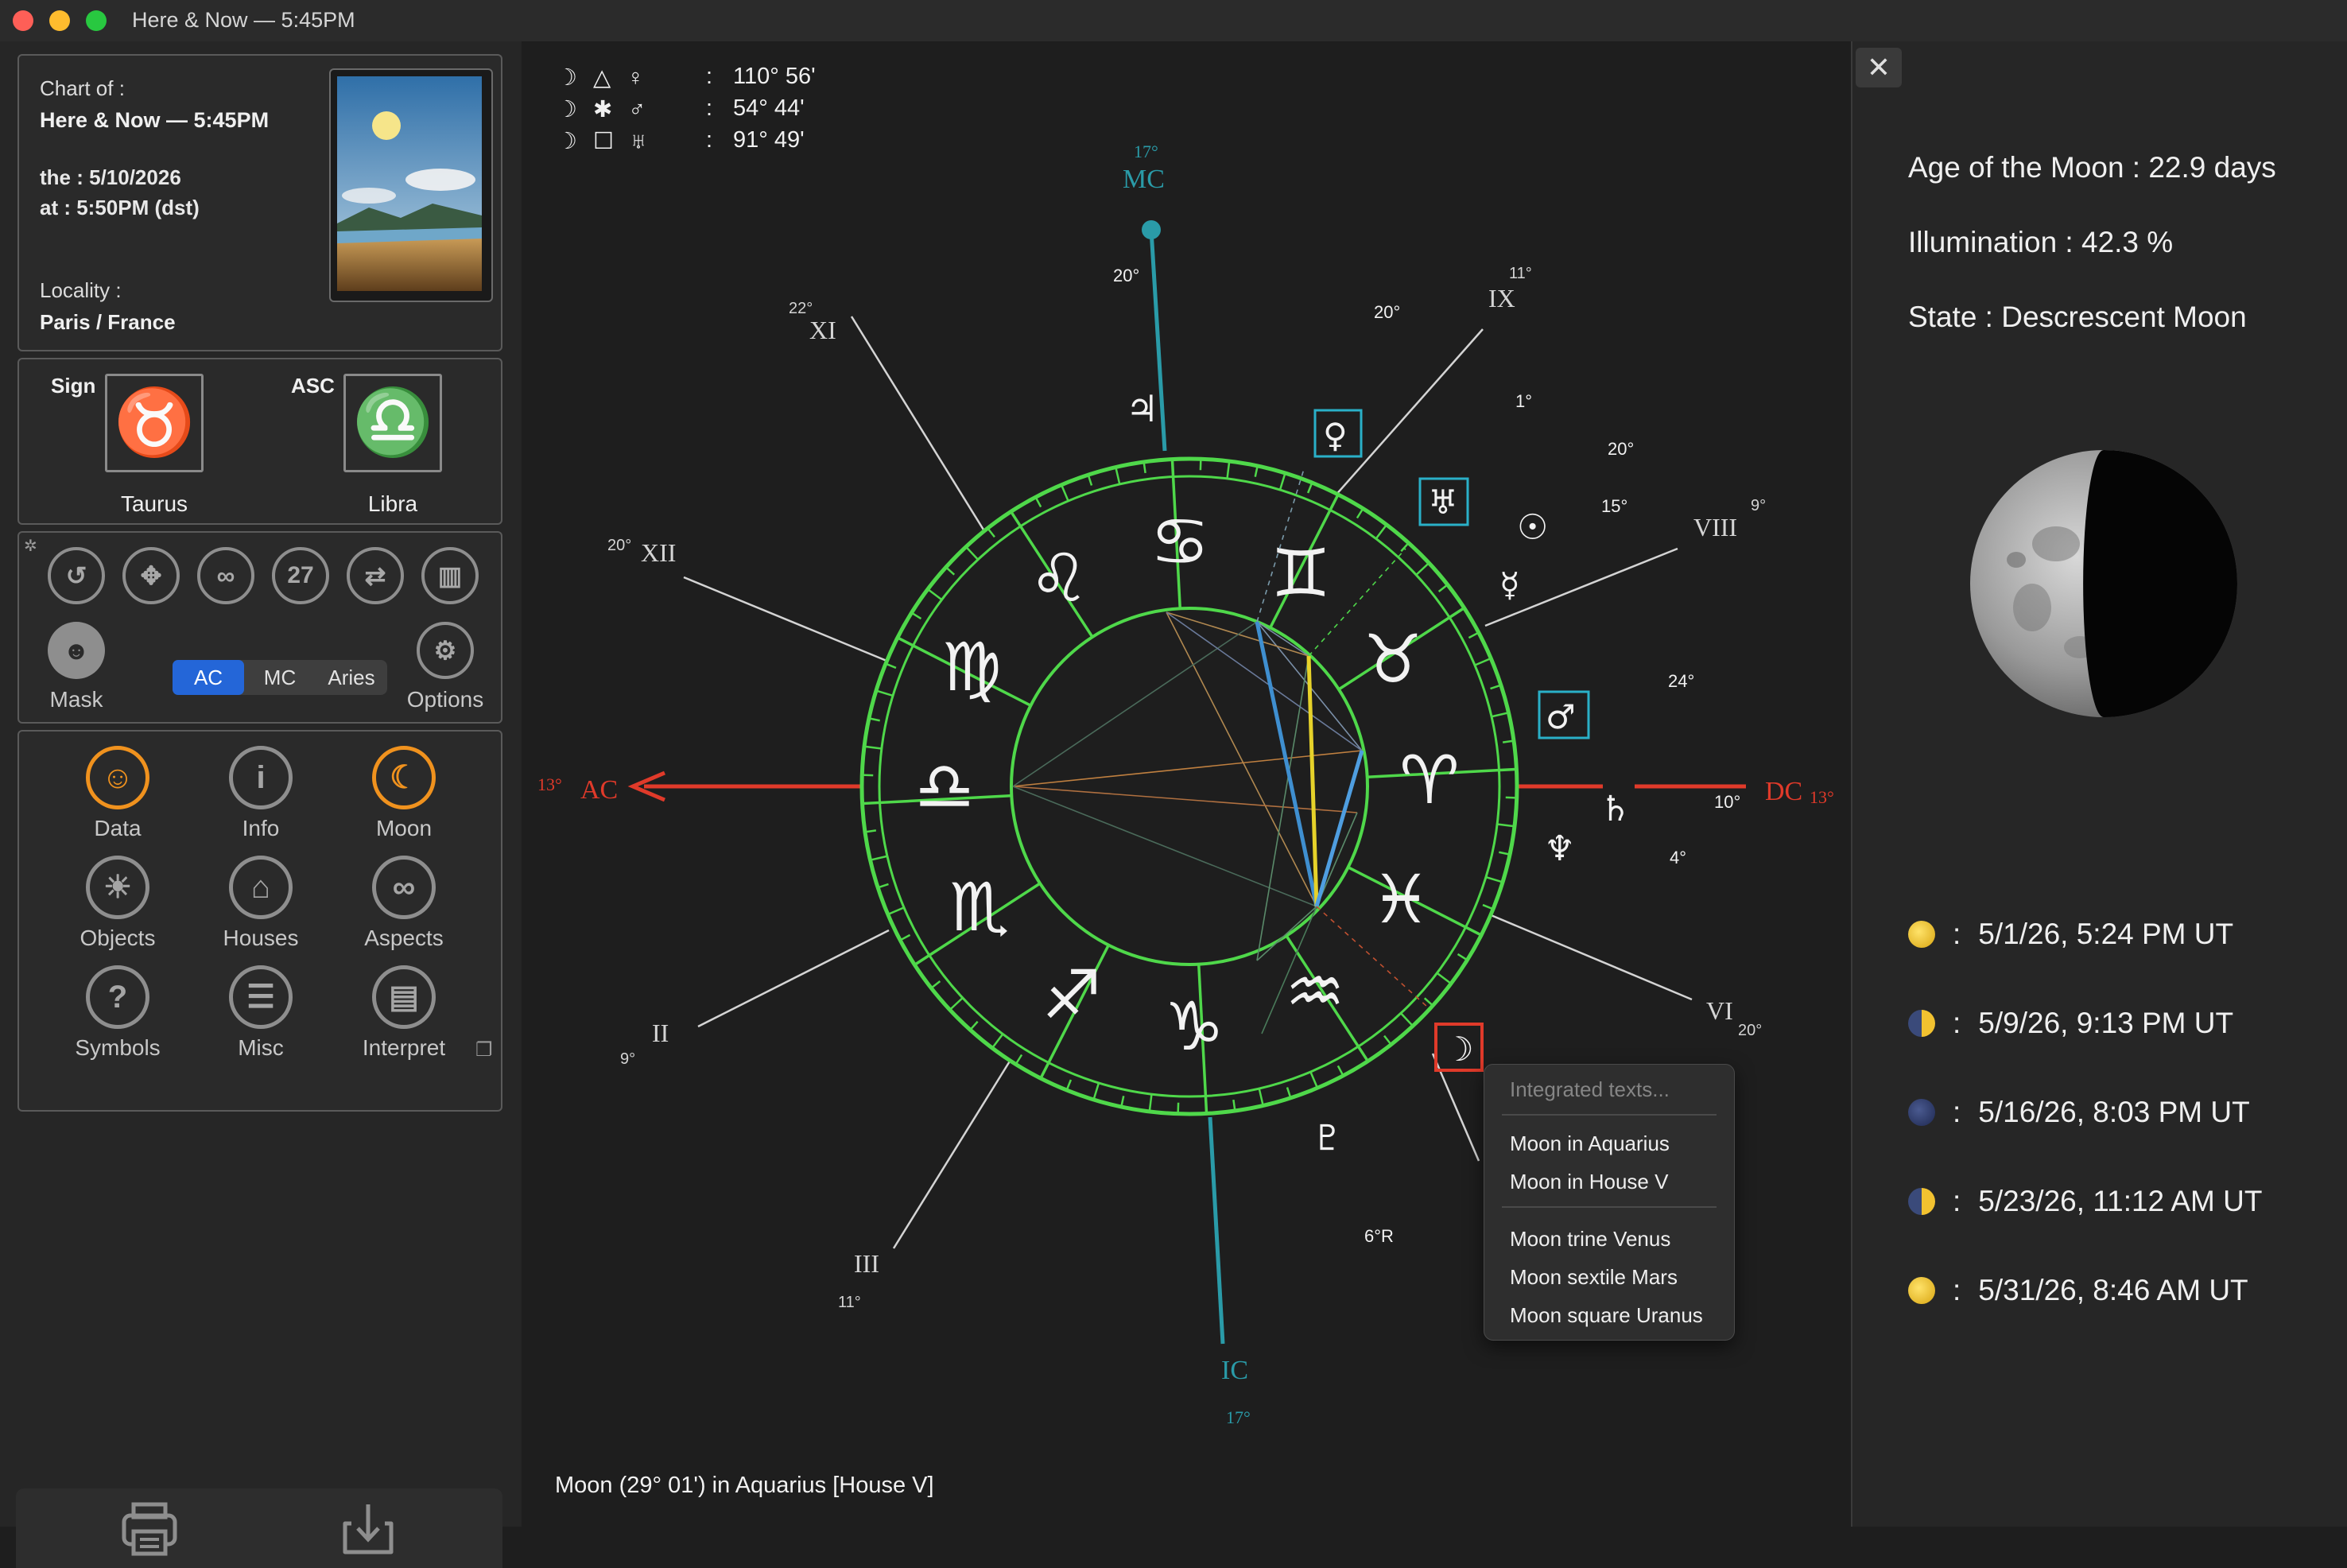 The height and width of the screenshot is (1568, 2347). Describe the element at coordinates (1216, 1230) in the screenshot. I see `ic-line` at that location.